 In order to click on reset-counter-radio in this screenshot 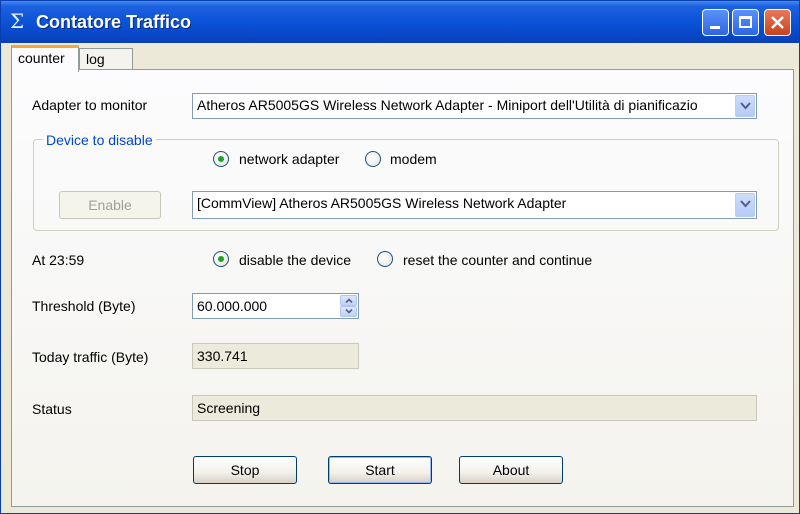, I will do `click(385, 259)`.